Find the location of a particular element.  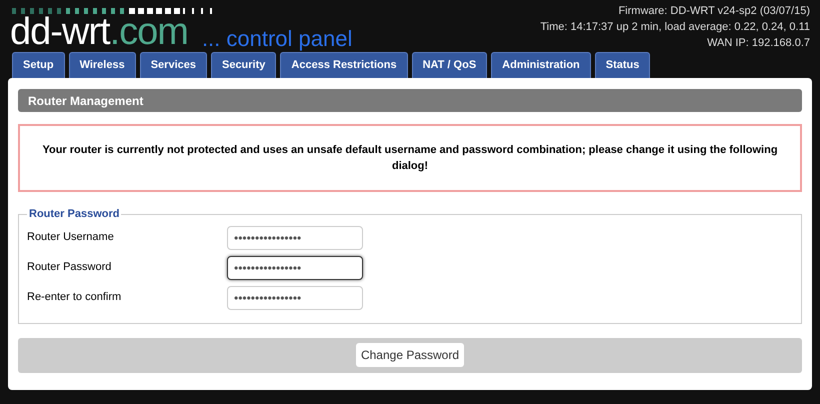

tagline: ... control panel is located at coordinates (277, 39).